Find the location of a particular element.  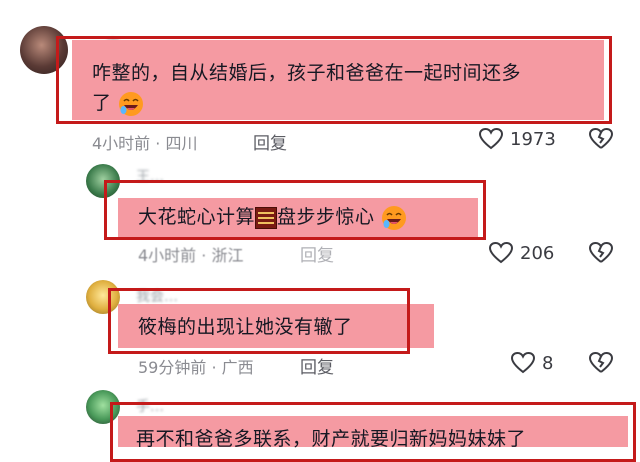

comment-meta: 59分钟前 · 广西 is located at coordinates (196, 367).